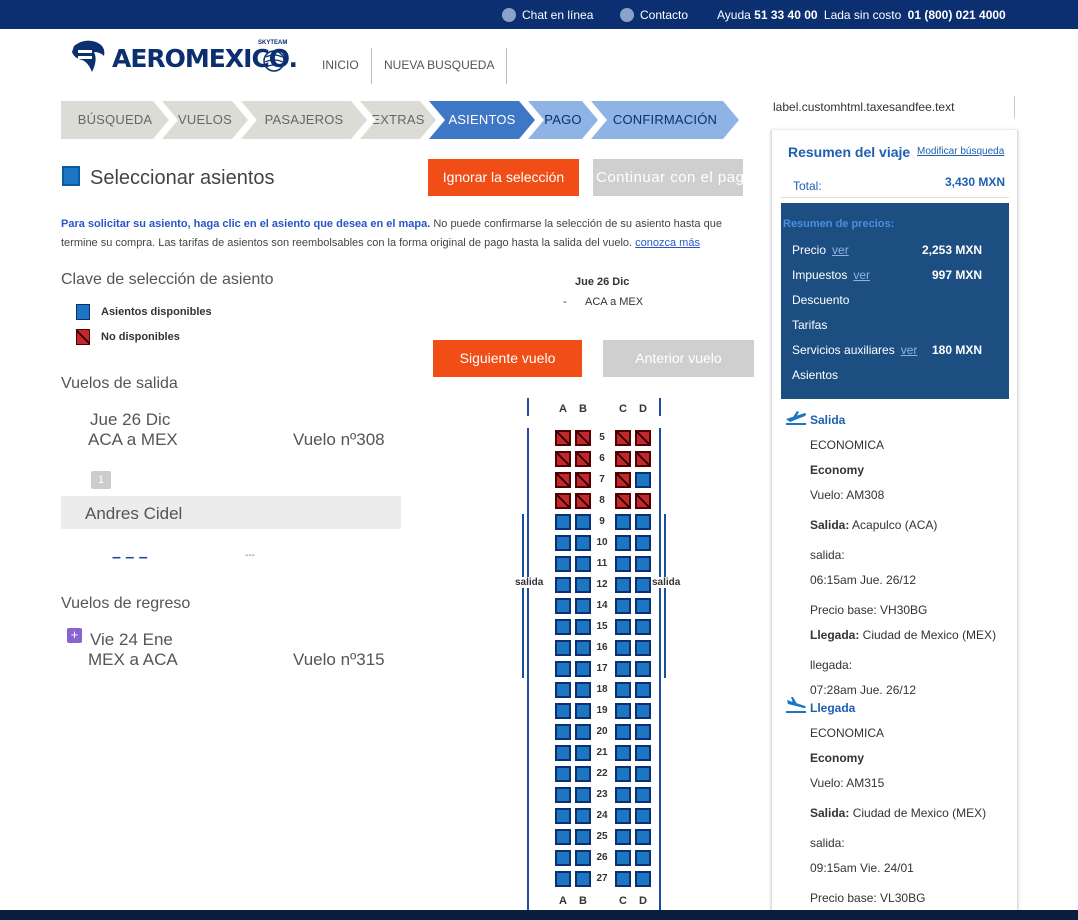 This screenshot has height=920, width=1078. What do you see at coordinates (643, 543) in the screenshot?
I see `seat-10d` at bounding box center [643, 543].